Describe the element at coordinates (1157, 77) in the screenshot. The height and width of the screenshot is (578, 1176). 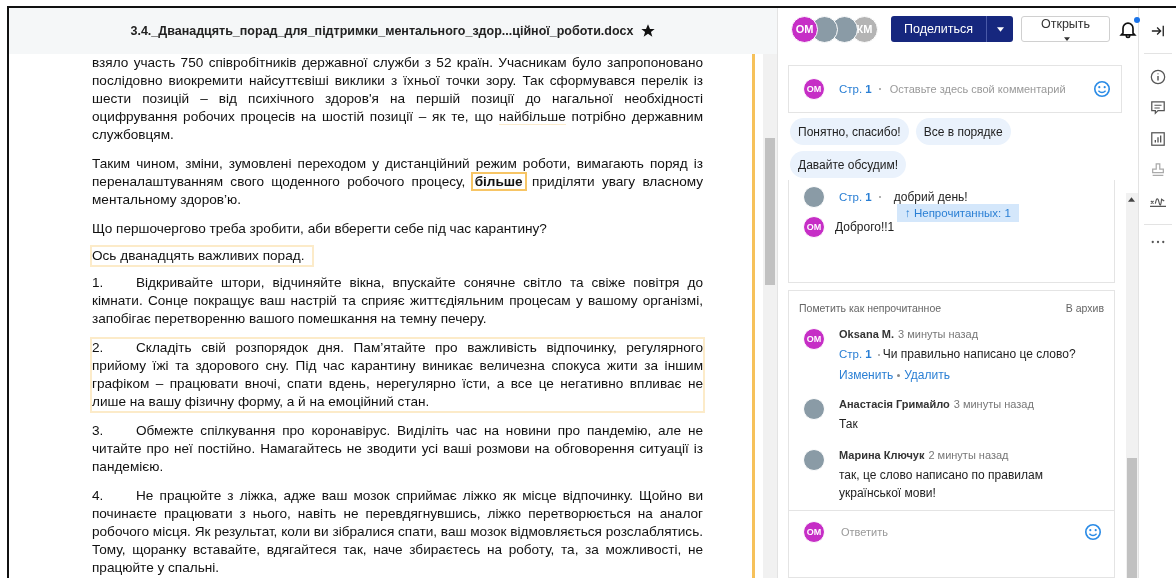
I see `info-icon` at that location.